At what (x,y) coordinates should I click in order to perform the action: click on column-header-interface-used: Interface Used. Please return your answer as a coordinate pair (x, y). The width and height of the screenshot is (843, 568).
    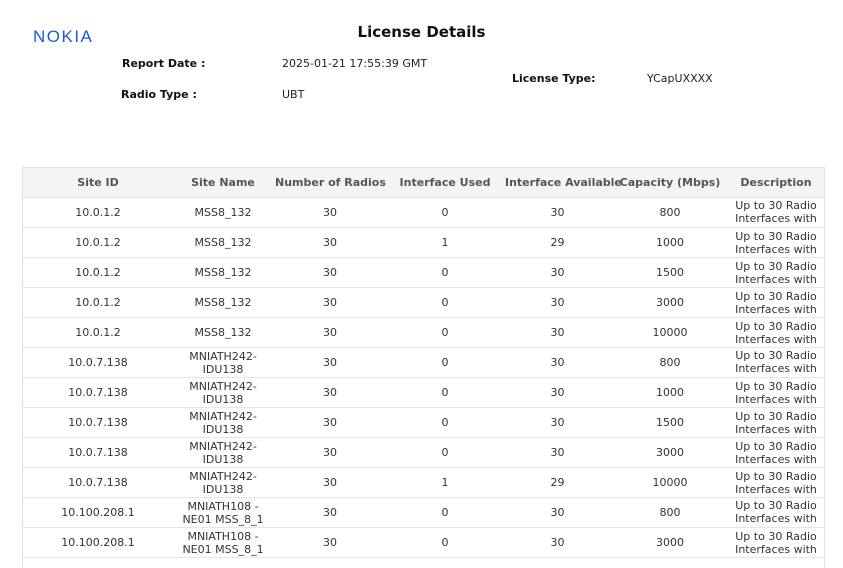
    Looking at the image, I should click on (445, 182).